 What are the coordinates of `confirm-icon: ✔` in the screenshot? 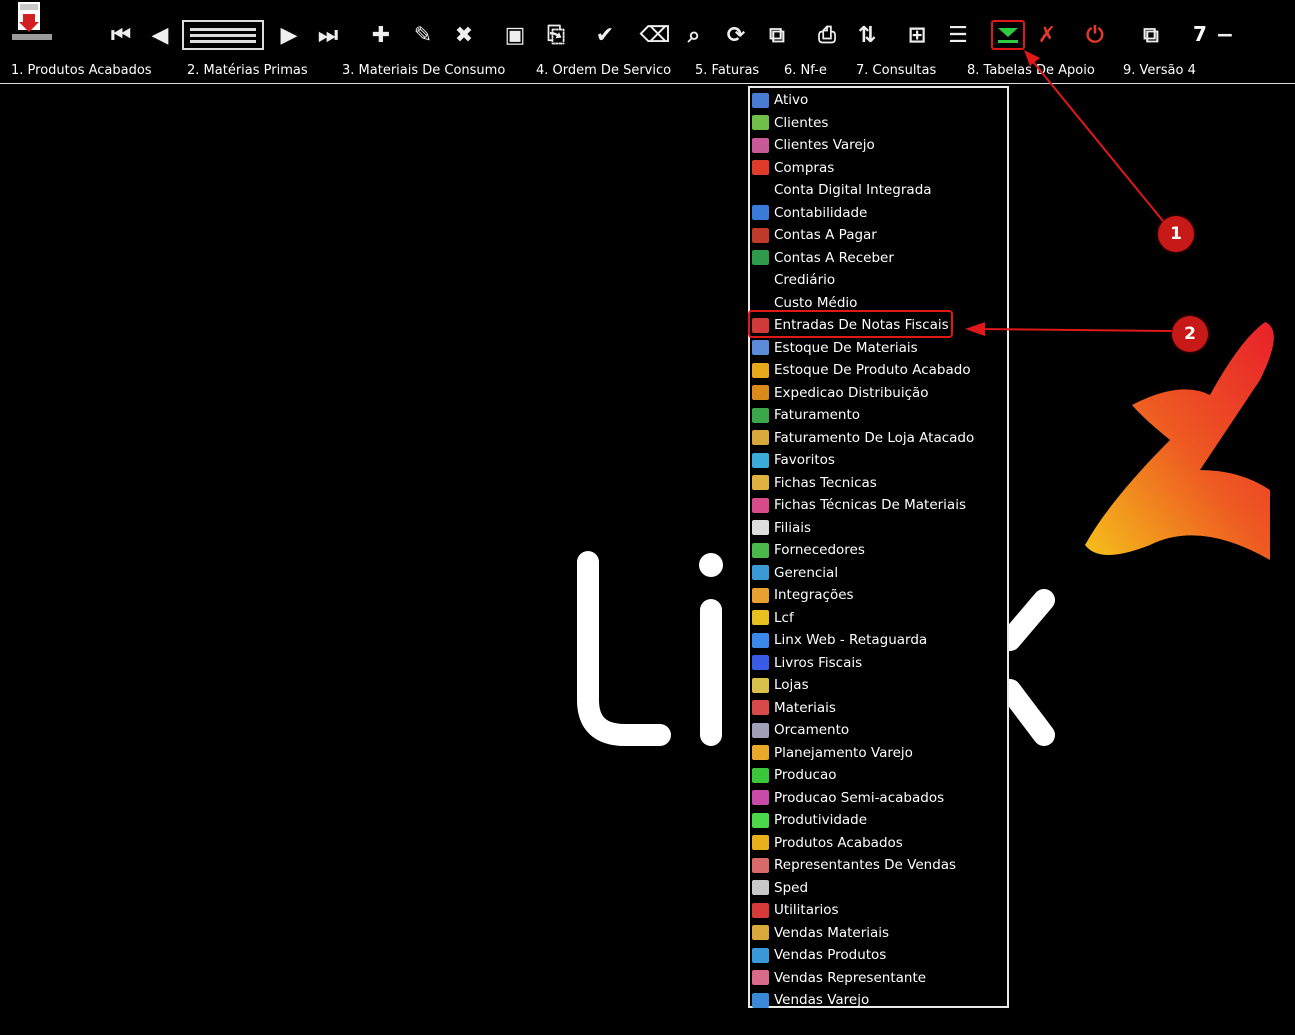 It's located at (605, 35).